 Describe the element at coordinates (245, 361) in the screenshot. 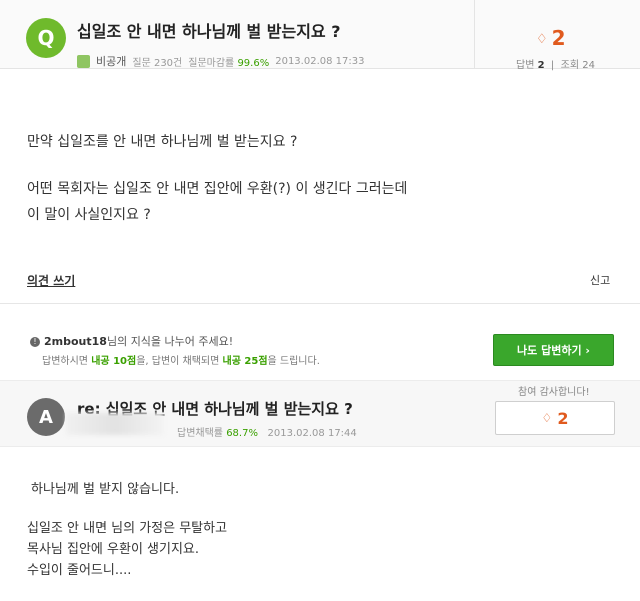

I see `points-adopted: 내공 25점` at that location.